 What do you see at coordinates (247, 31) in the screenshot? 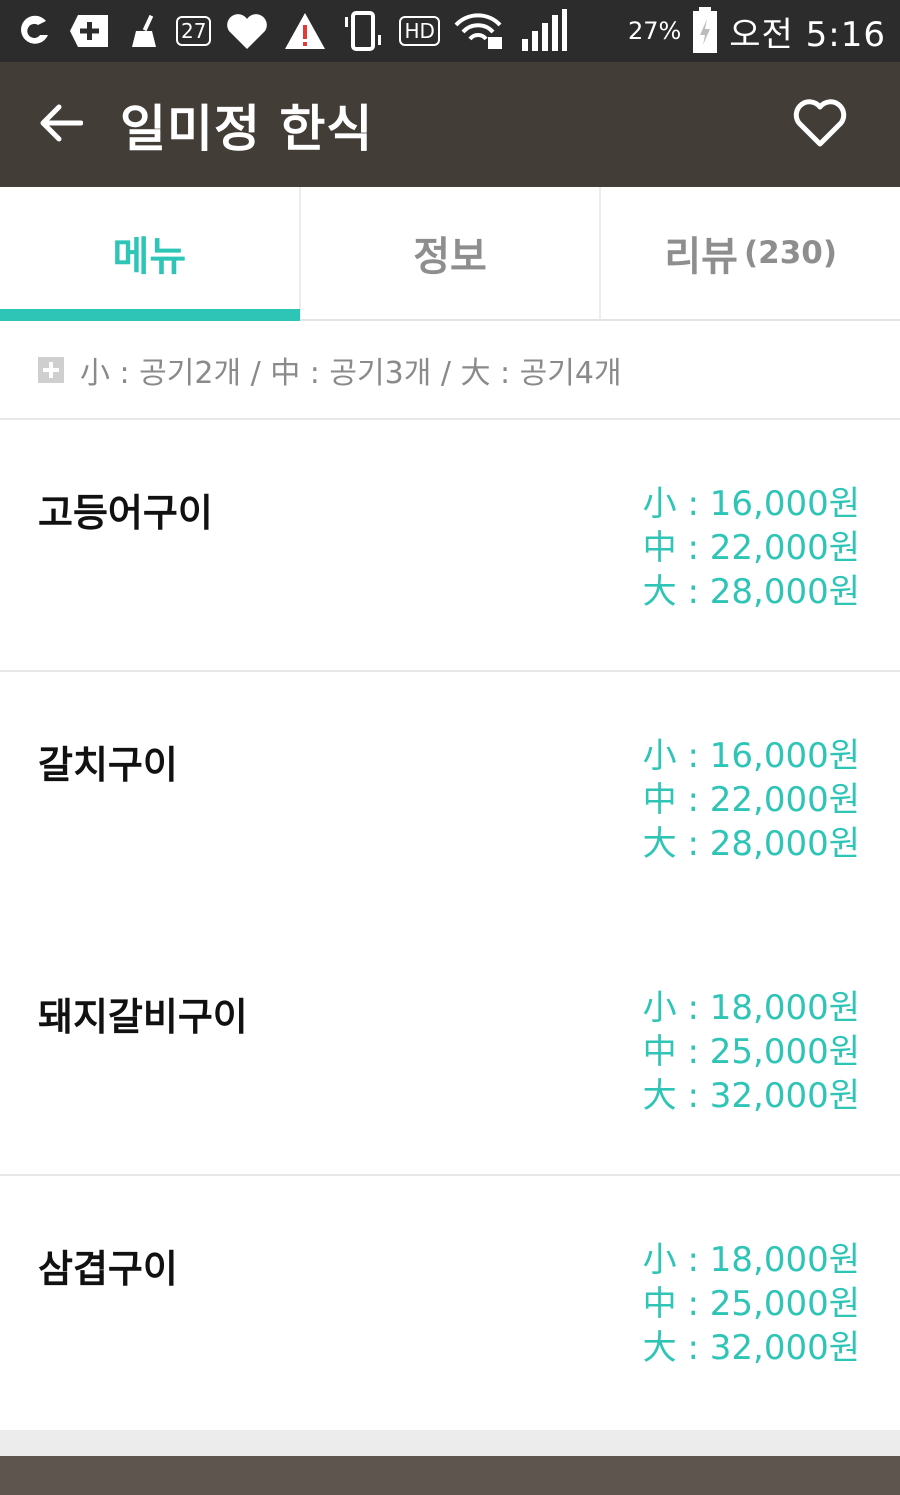
I see `heart-icon` at bounding box center [247, 31].